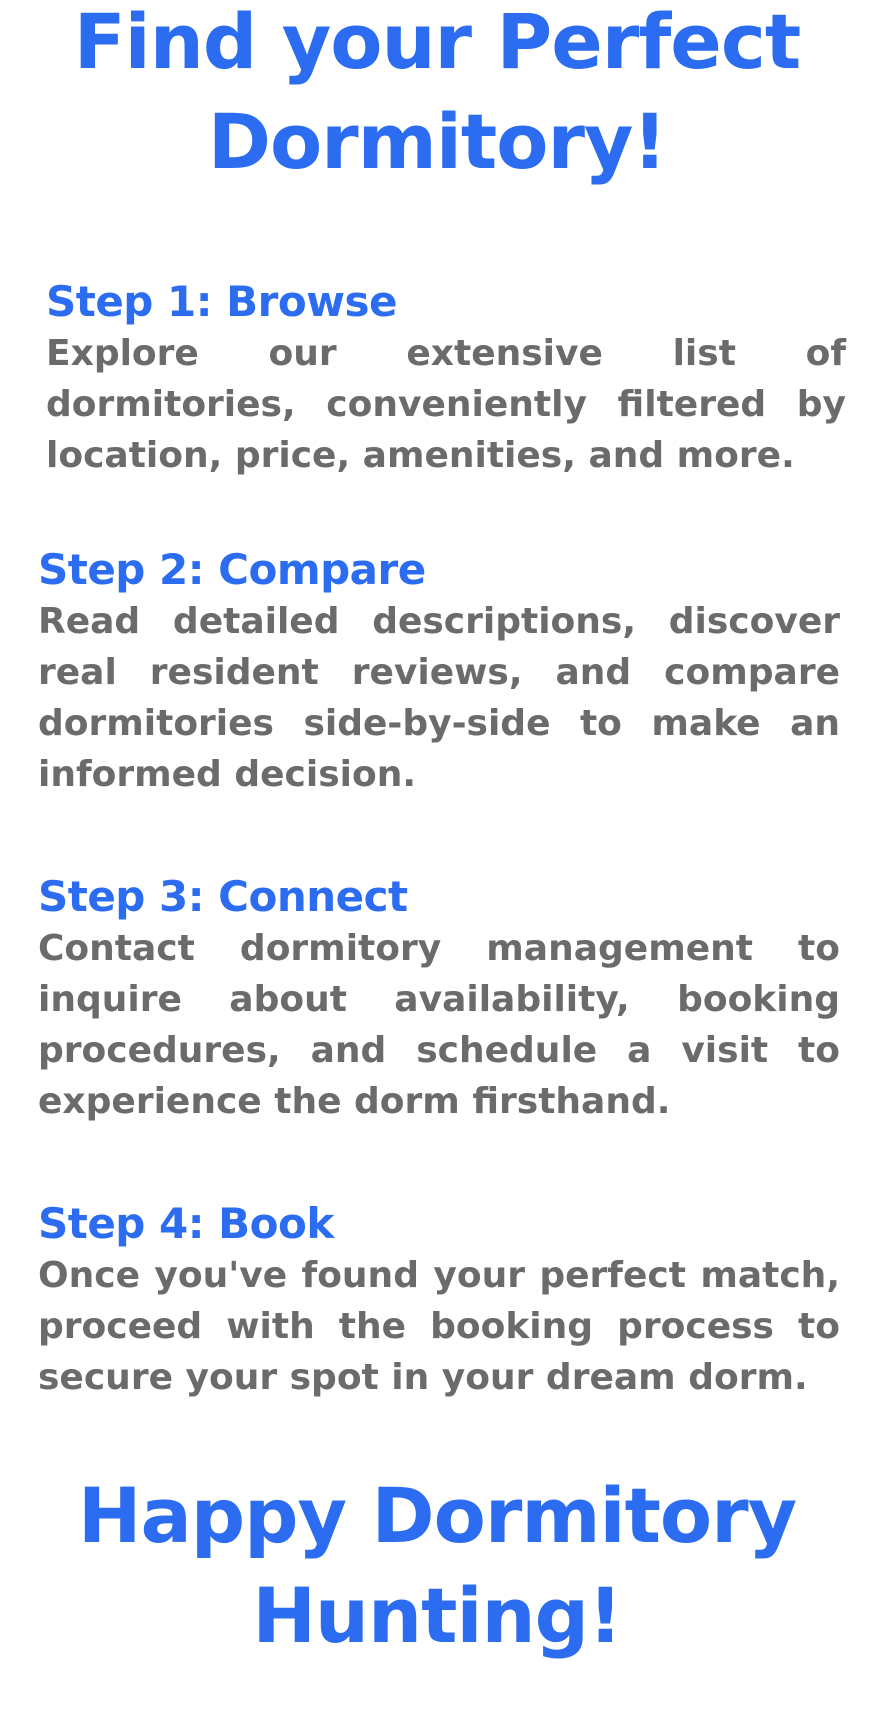 The image size is (874, 1734). I want to click on closing-title-line2: Hunting!, so click(437, 1615).